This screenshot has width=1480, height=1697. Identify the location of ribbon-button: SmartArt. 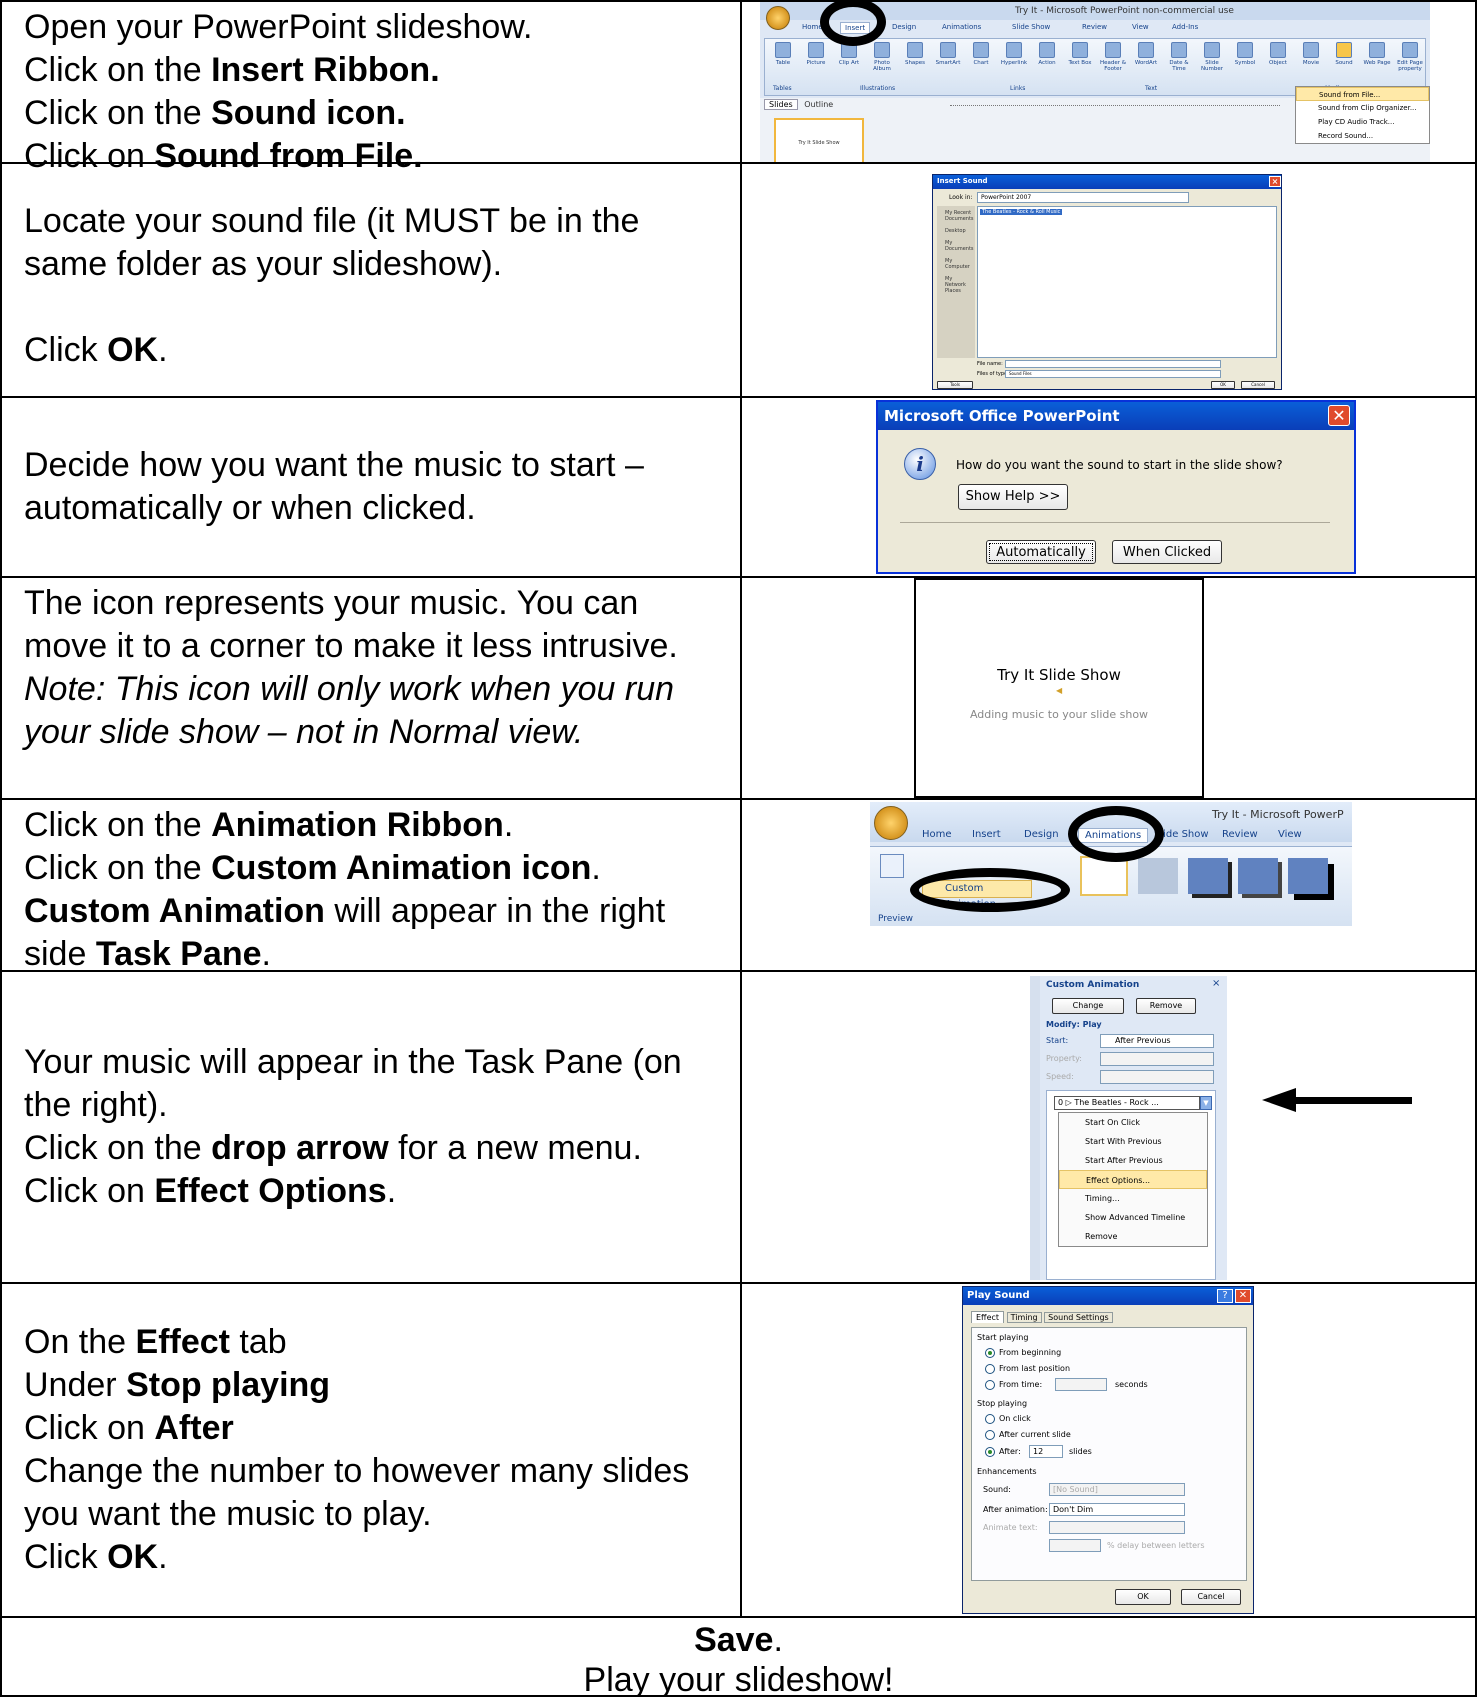
(948, 54).